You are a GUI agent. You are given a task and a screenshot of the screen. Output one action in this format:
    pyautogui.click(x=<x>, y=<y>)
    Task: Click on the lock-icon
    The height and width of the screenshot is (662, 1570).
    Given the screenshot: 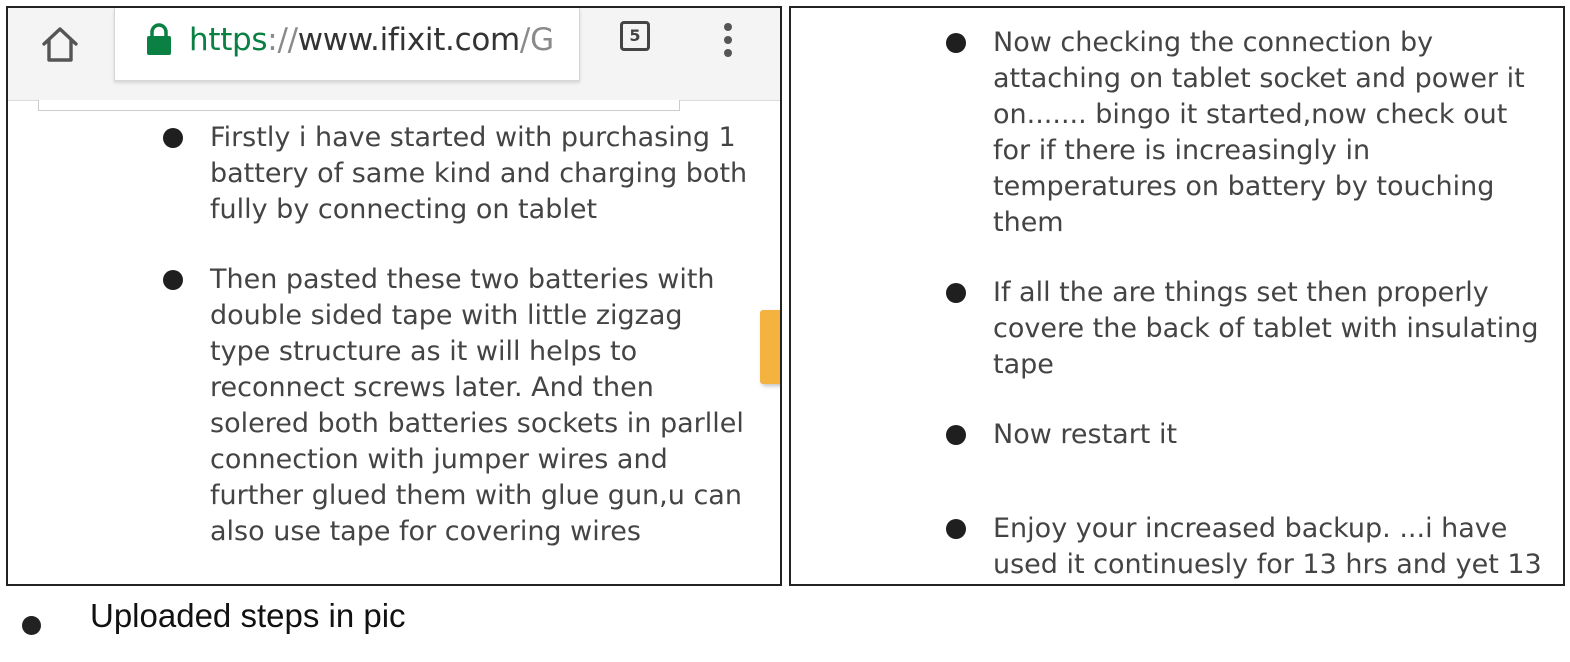 What is the action you would take?
    pyautogui.click(x=159, y=39)
    